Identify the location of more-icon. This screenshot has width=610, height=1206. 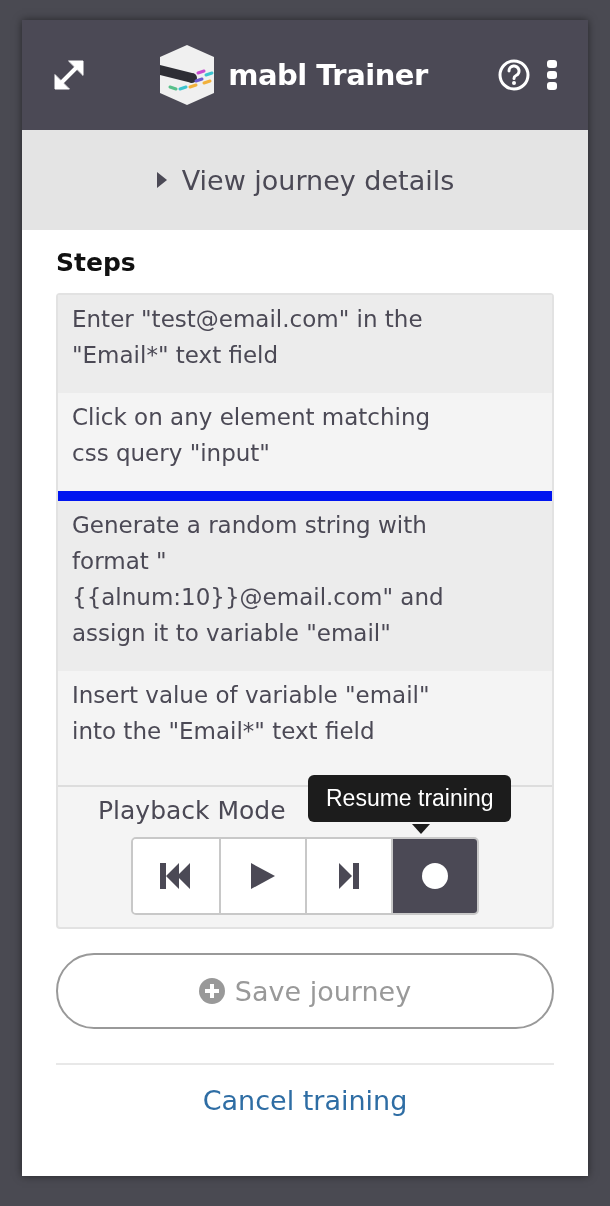
(552, 75).